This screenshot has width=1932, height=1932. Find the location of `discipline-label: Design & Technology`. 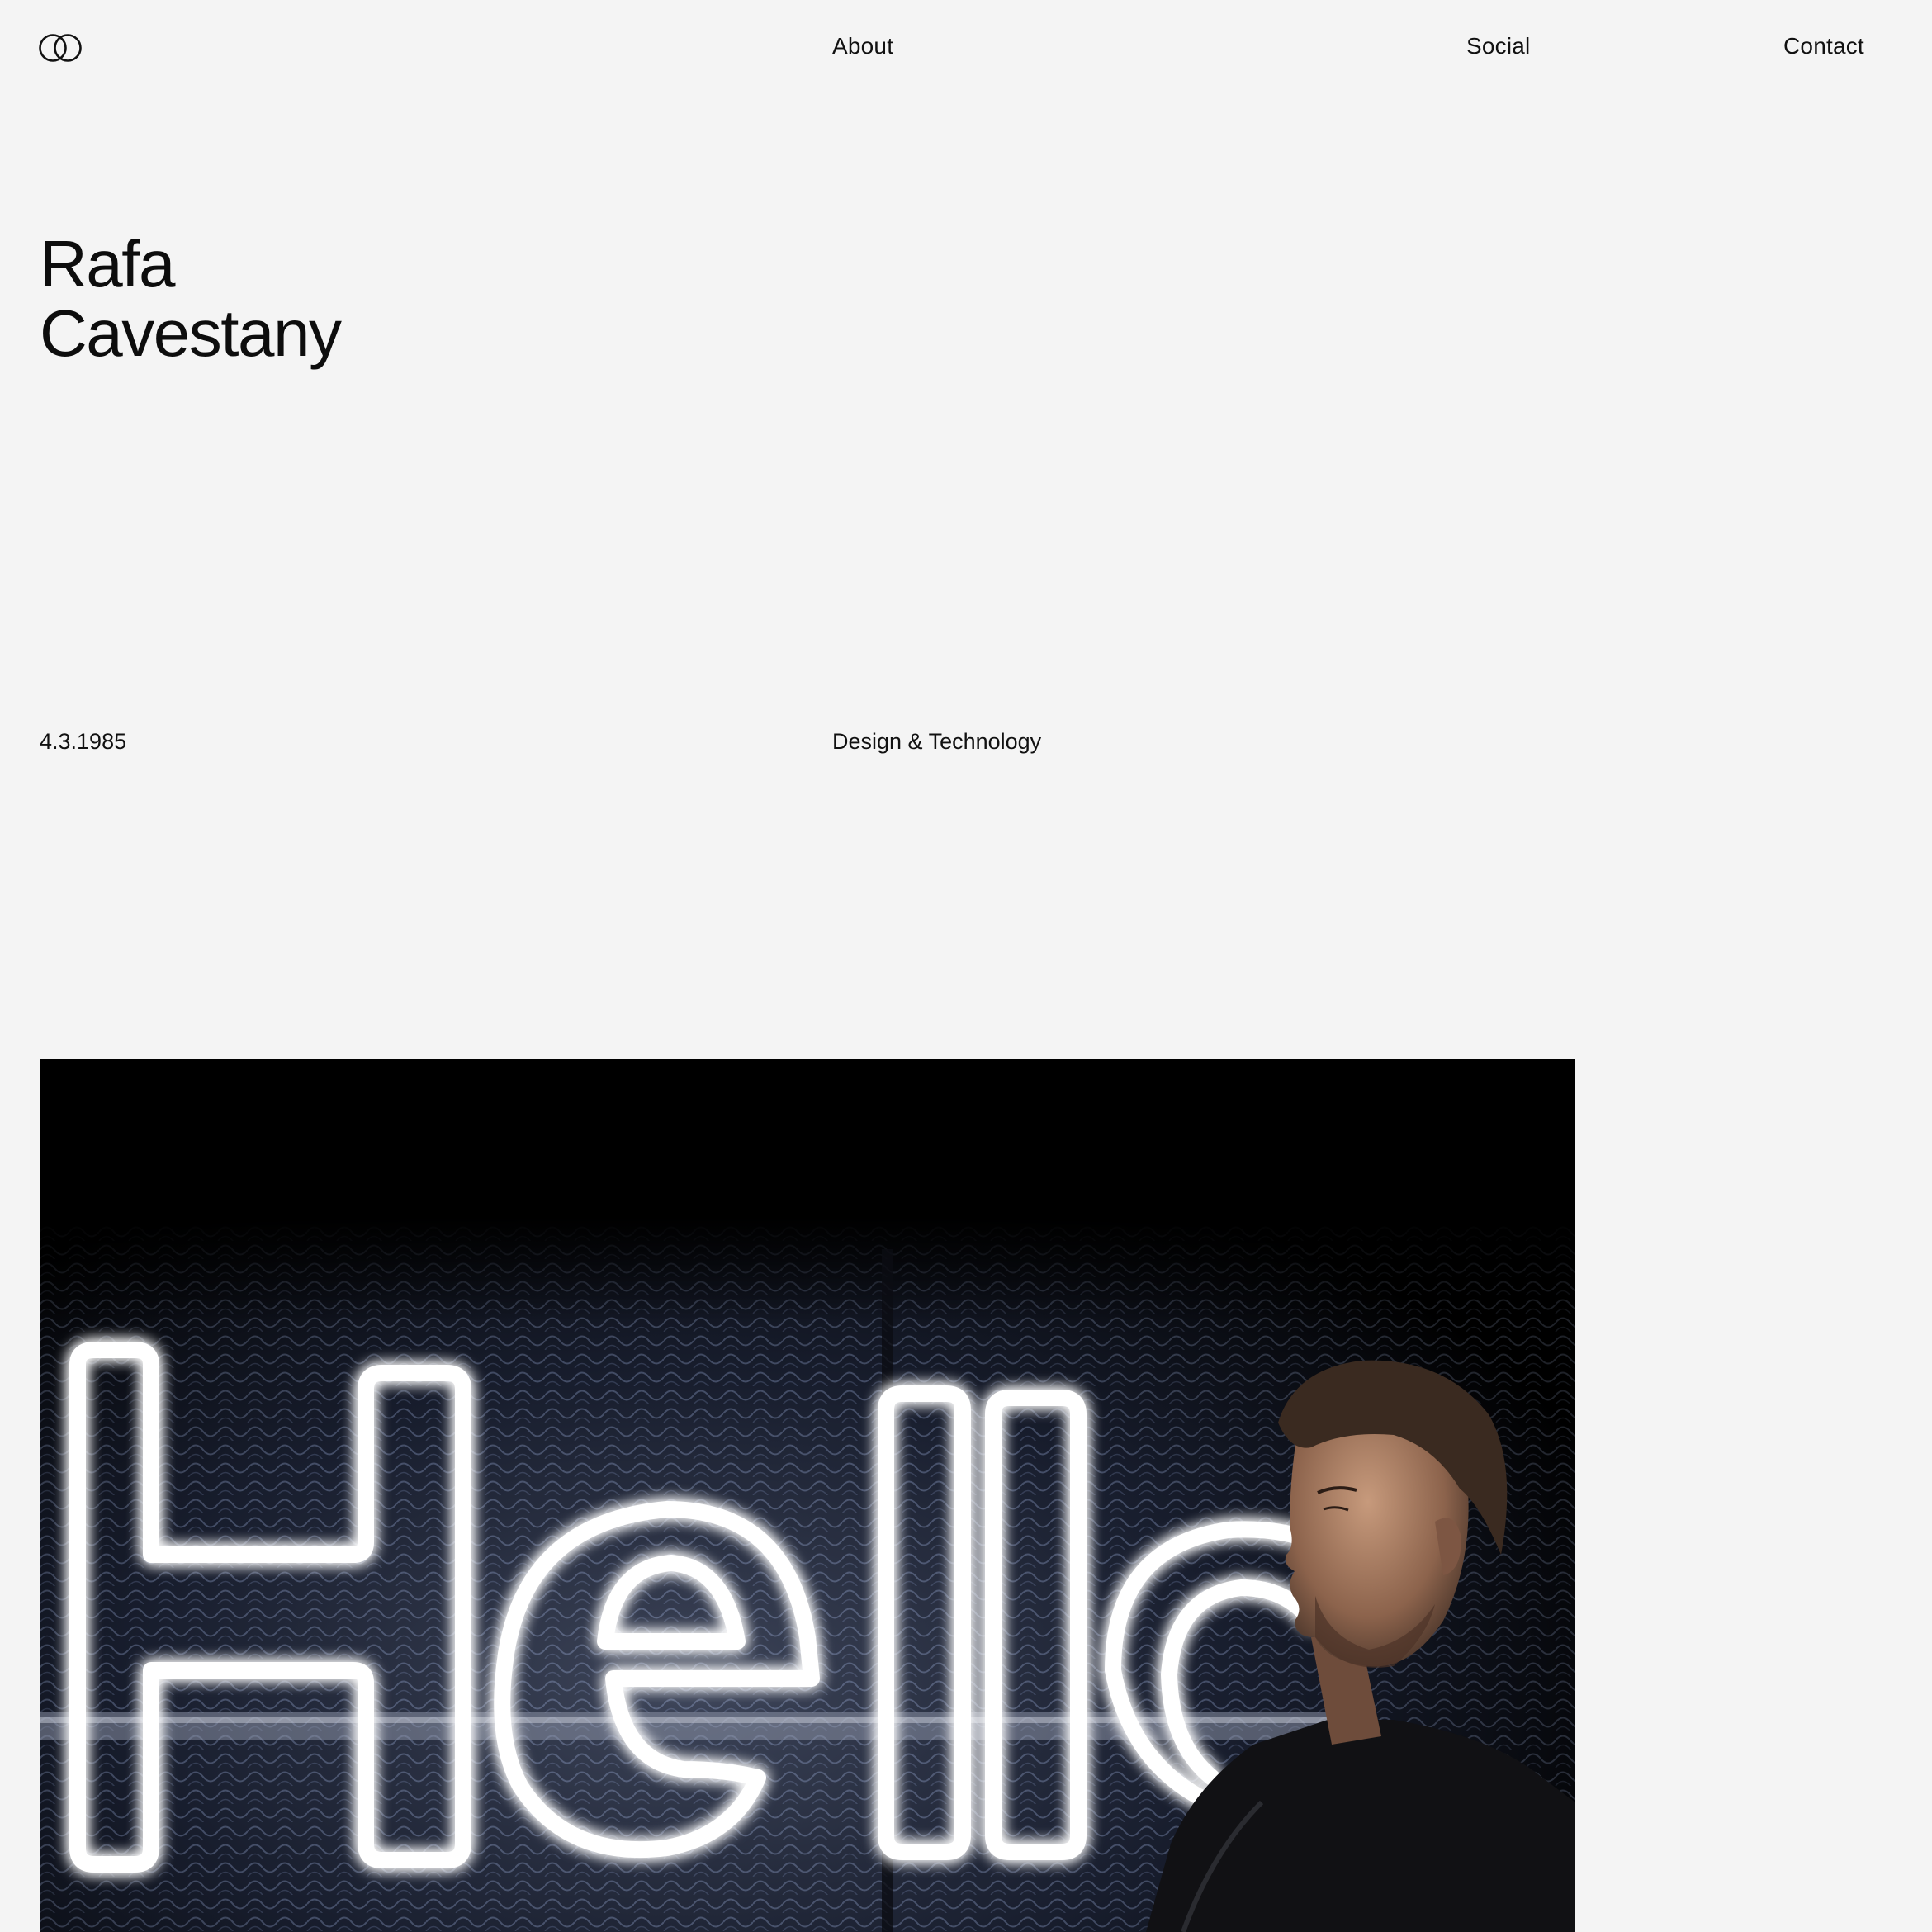

discipline-label: Design & Technology is located at coordinates (937, 741).